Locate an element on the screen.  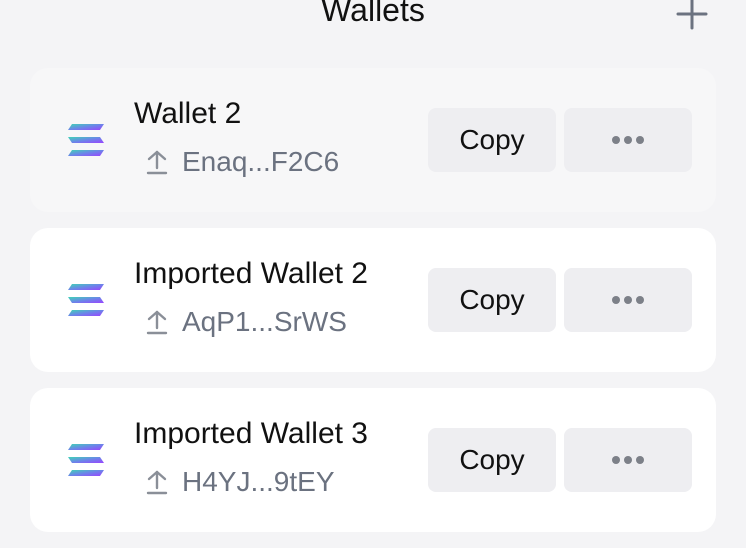
add-wallet-button is located at coordinates (692, 17).